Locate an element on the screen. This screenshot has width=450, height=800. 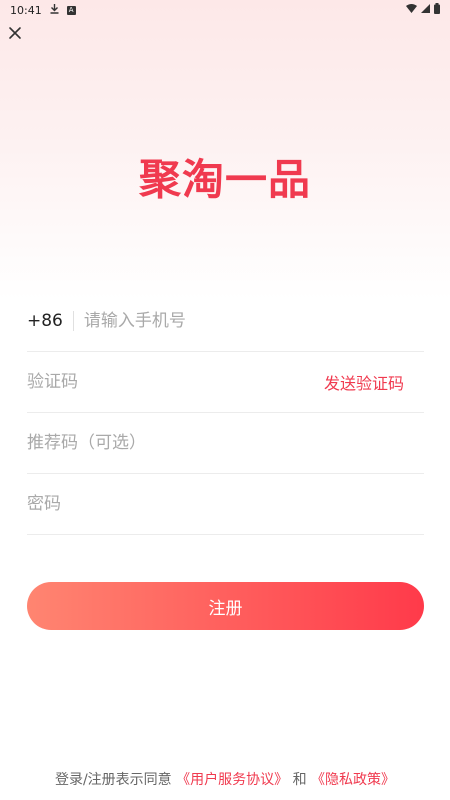
agreement-and: 和 is located at coordinates (299, 780).